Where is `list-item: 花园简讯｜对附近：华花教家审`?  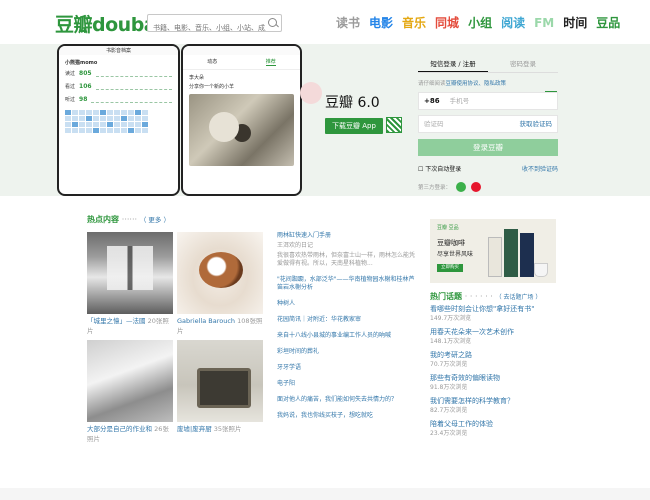
list-item: 花园简讯｜对附近：华花教家审 is located at coordinates (347, 320).